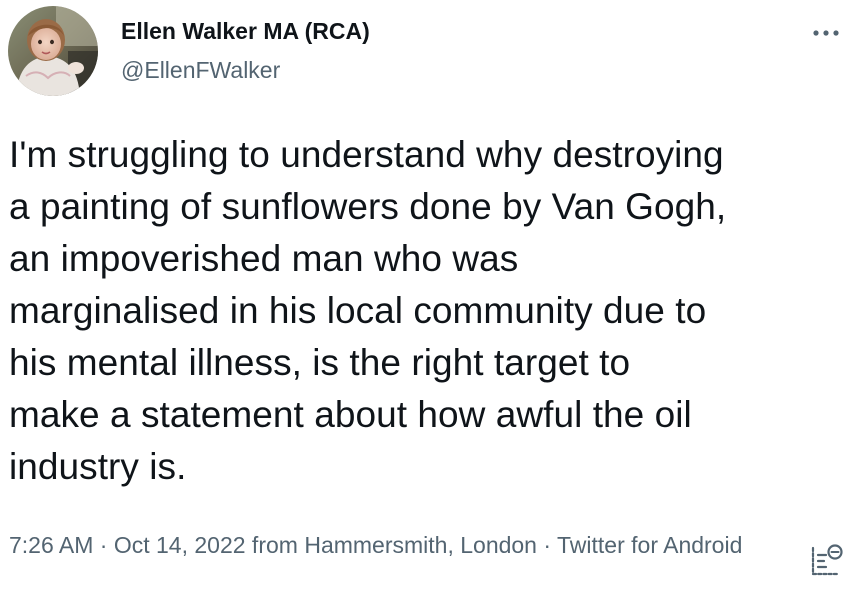 The image size is (855, 609). What do you see at coordinates (51, 545) in the screenshot?
I see `tweet-time: 7:26 AM` at bounding box center [51, 545].